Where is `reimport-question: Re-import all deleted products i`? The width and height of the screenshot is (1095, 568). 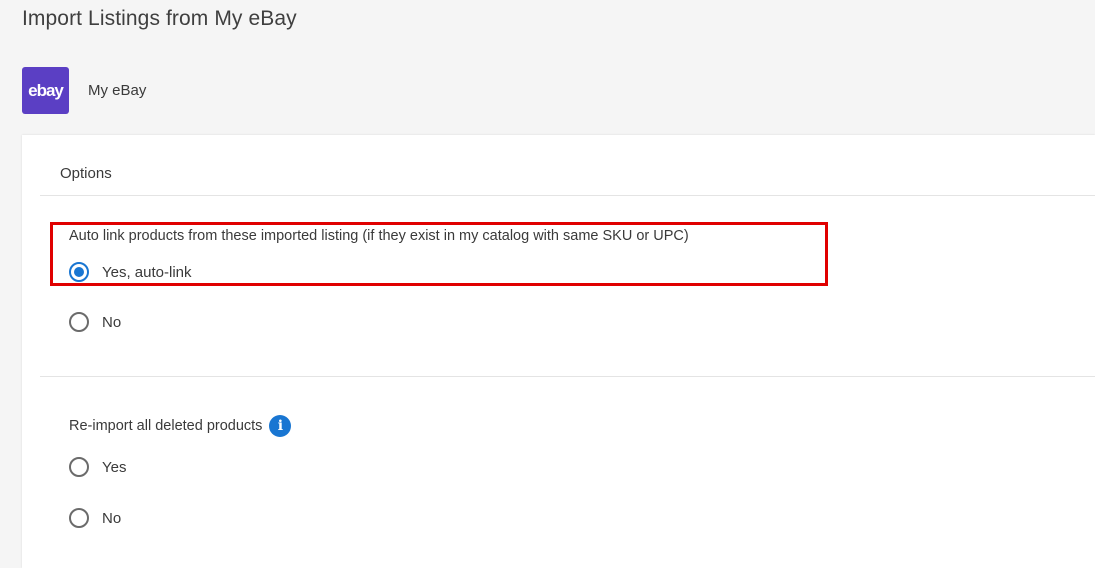
reimport-question: Re-import all deleted products i is located at coordinates (180, 426).